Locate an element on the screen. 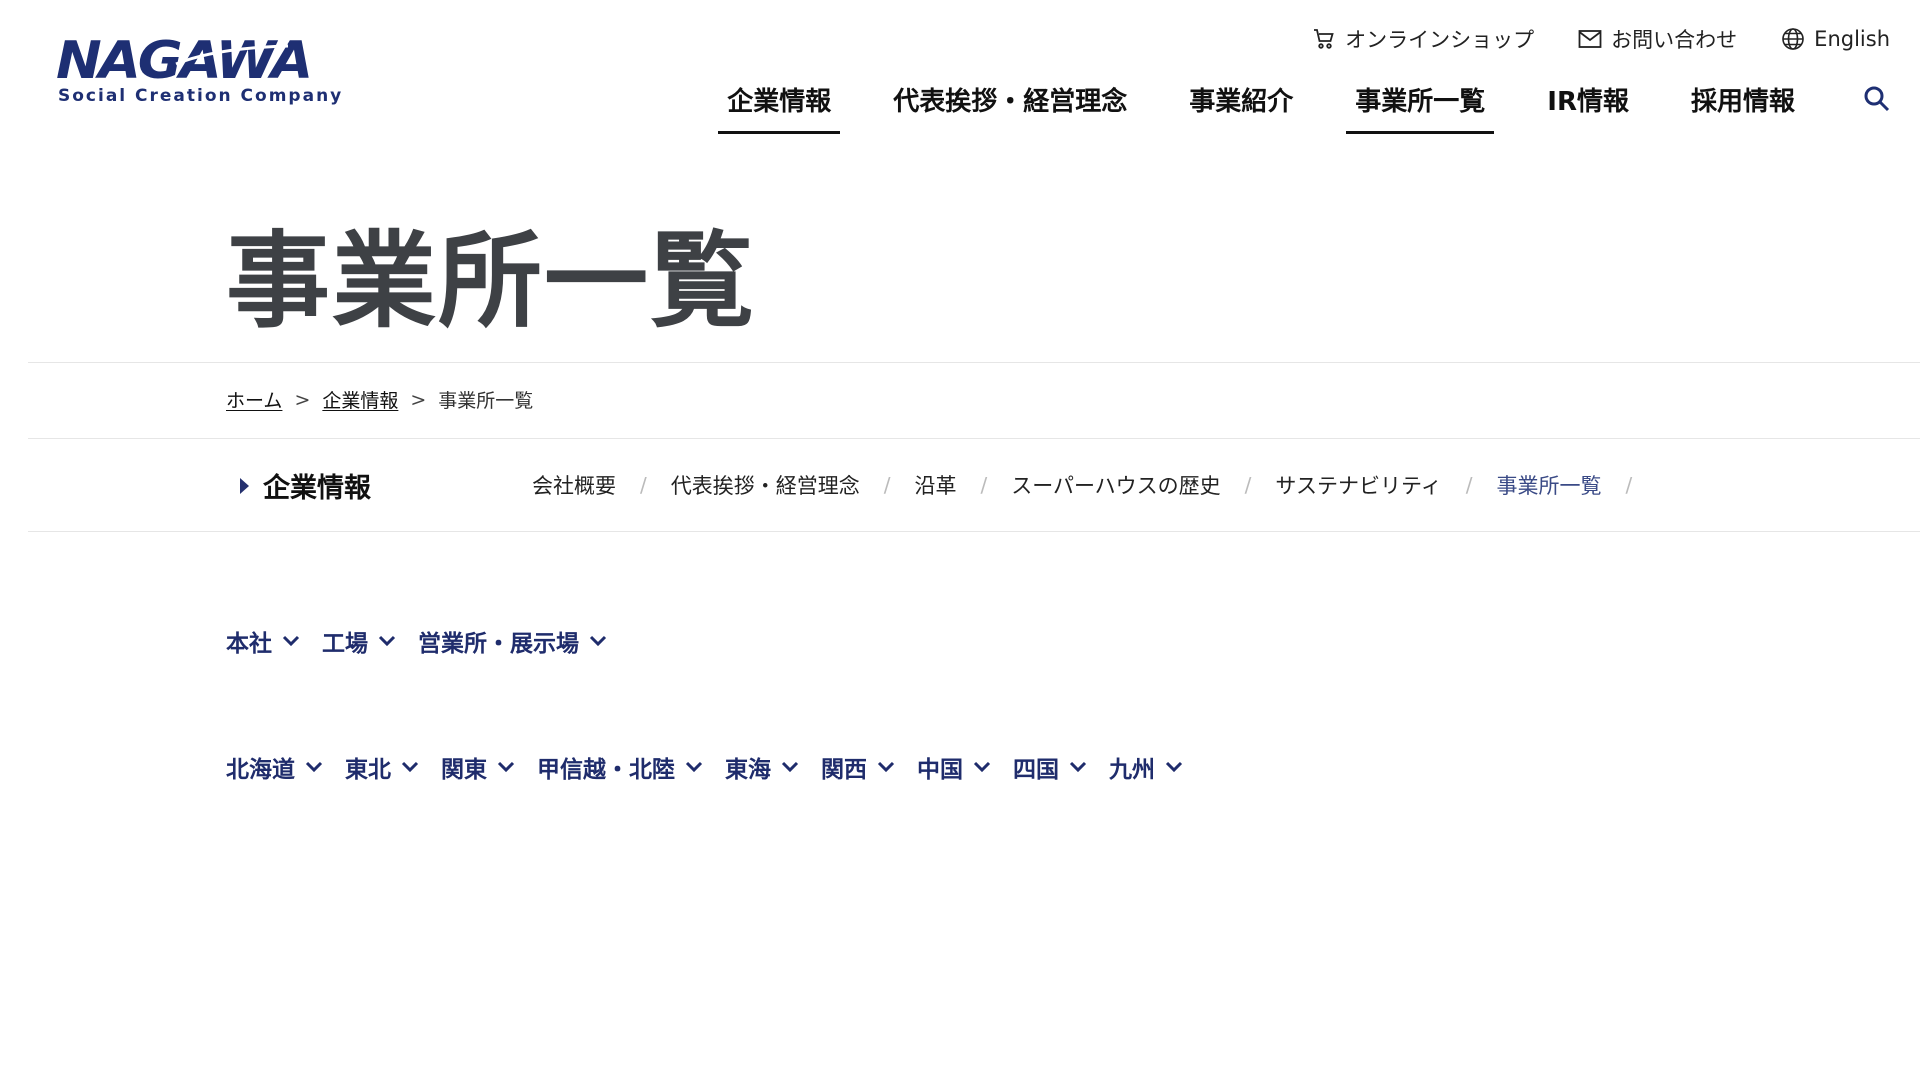  search-icon is located at coordinates (1877, 99).